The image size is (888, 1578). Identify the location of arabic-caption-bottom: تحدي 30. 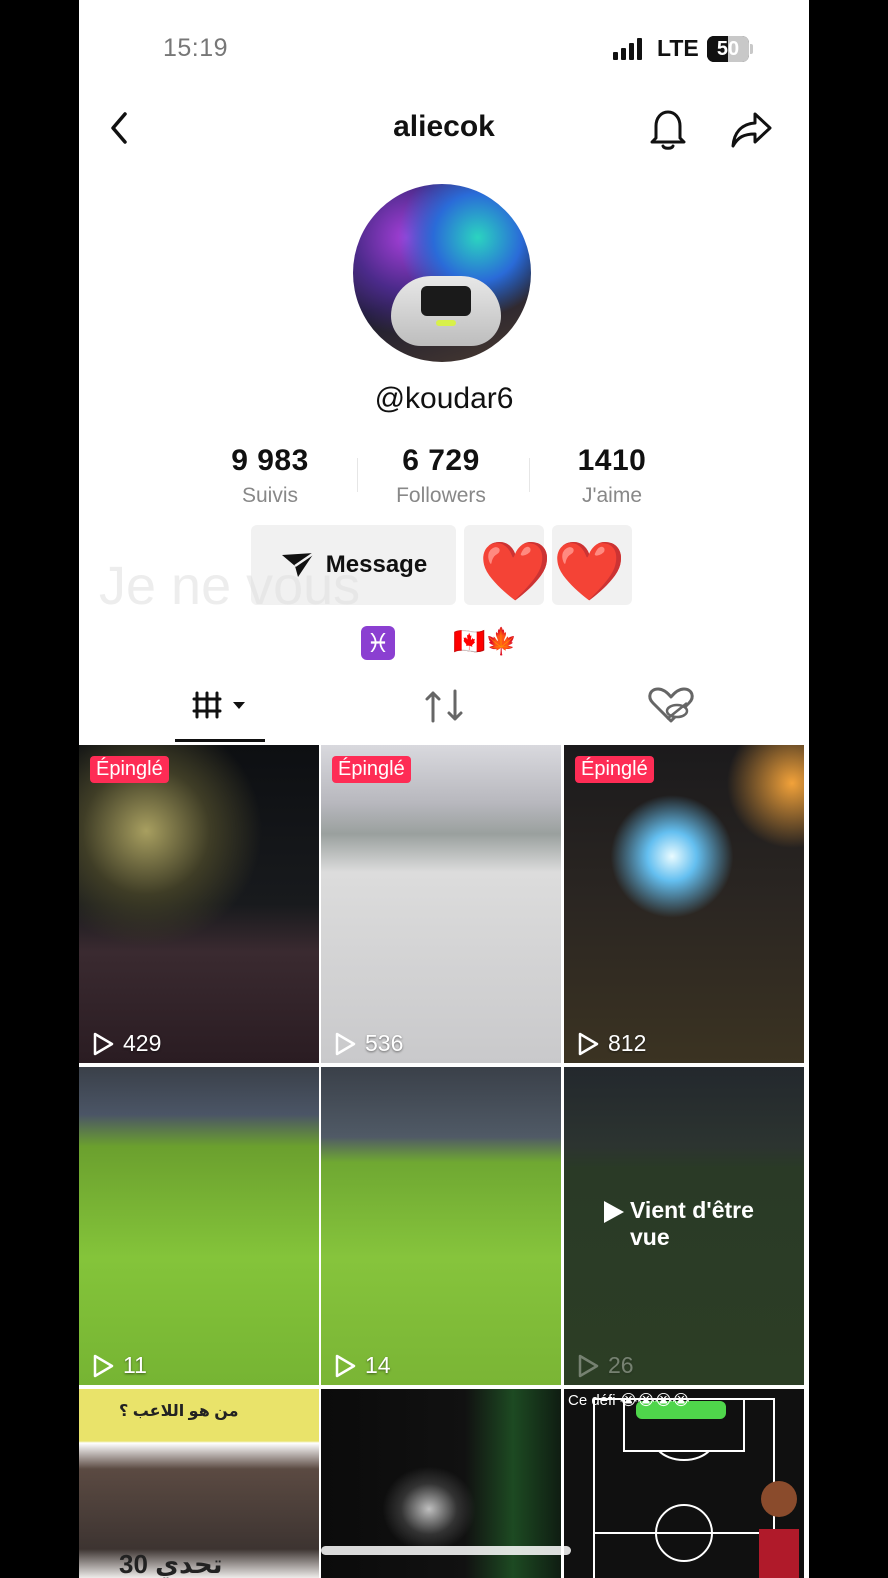
(171, 1563).